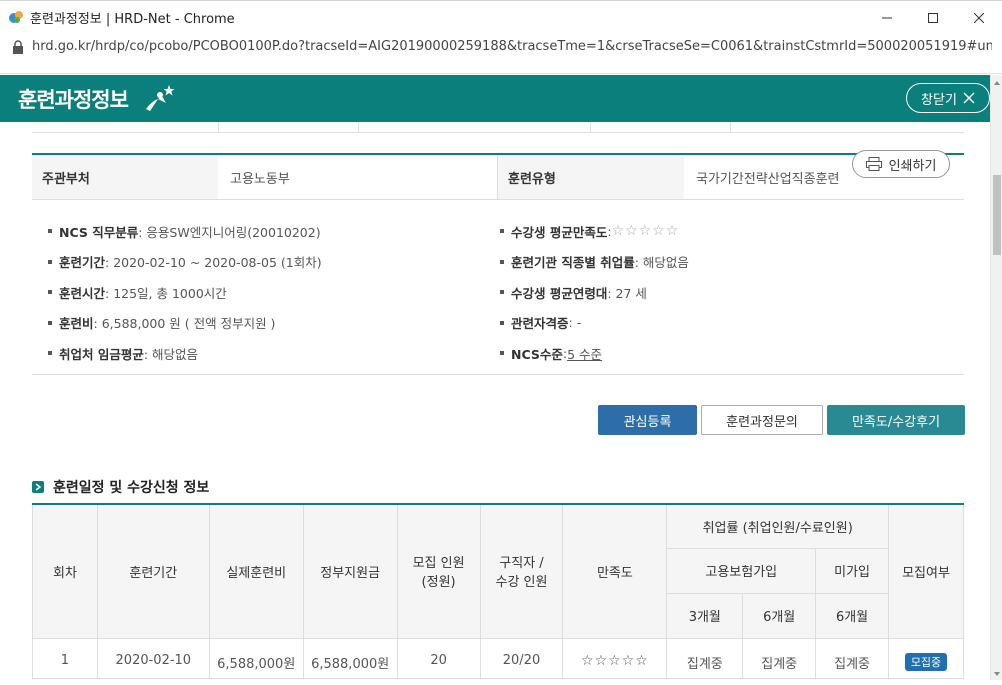 Image resolution: width=1002 pixels, height=685 pixels. Describe the element at coordinates (16, 17) in the screenshot. I see `hrdnet-favicon-icon` at that location.